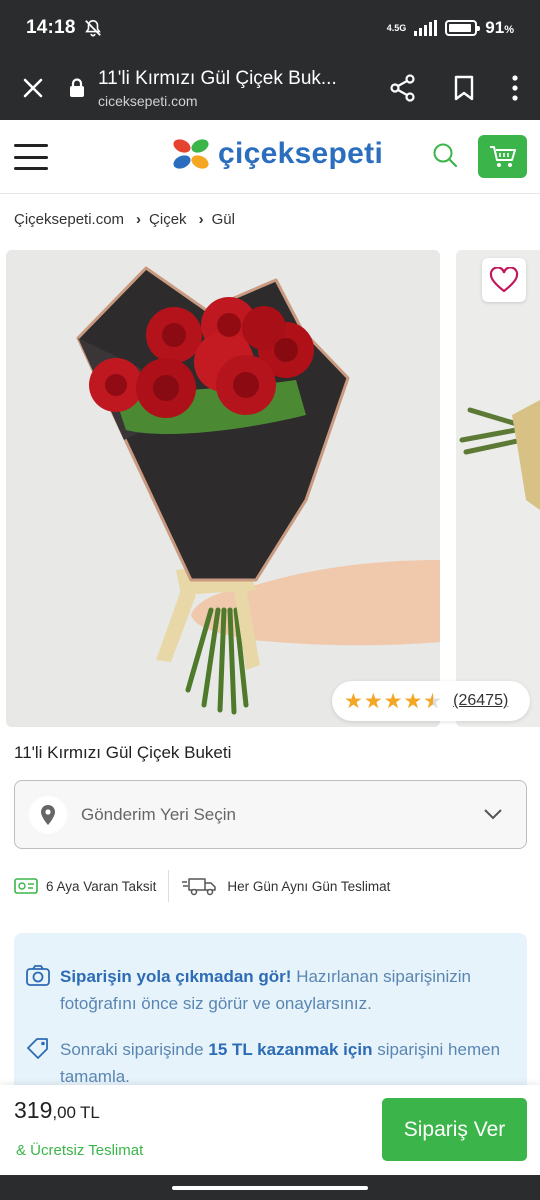 This screenshot has height=1200, width=540. I want to click on menu-button, so click(31, 157).